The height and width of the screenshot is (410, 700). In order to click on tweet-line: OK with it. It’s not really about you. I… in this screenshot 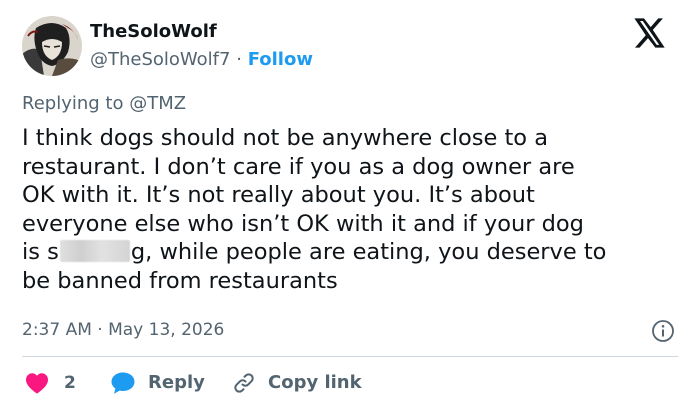, I will do `click(278, 195)`.